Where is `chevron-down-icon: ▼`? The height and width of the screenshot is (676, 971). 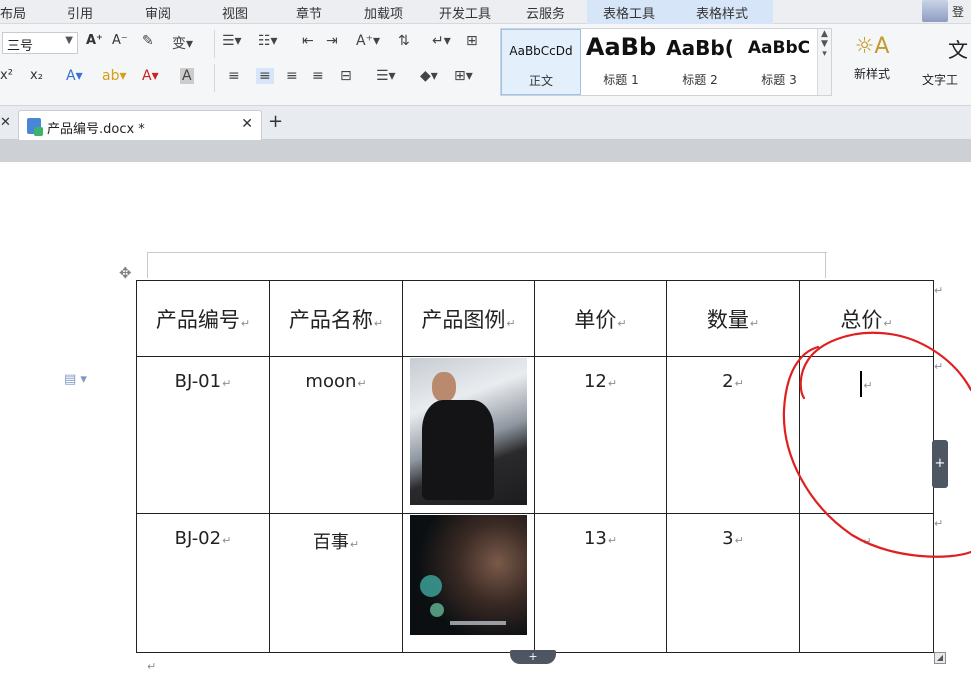 chevron-down-icon: ▼ is located at coordinates (69, 40).